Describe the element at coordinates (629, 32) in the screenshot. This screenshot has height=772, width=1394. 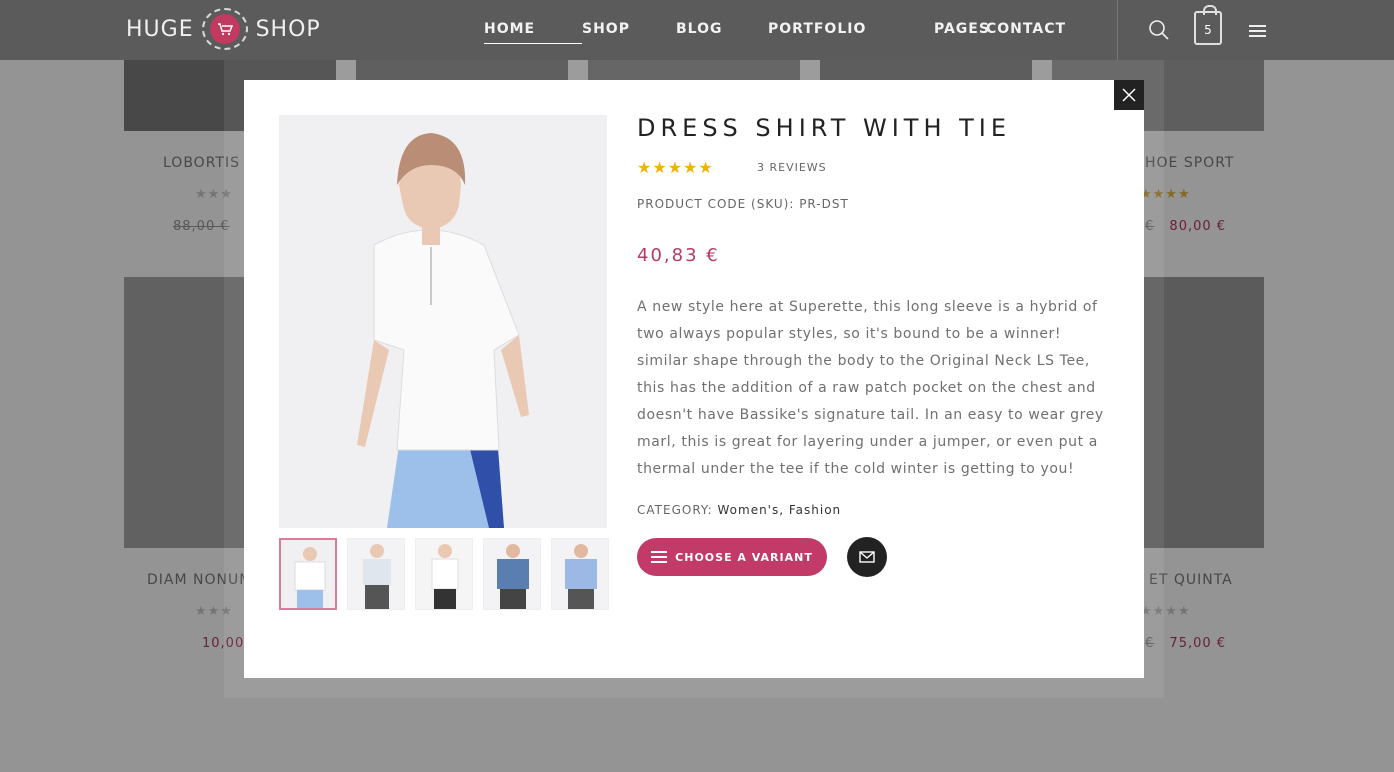
I see `nav-shop: SHOP` at that location.